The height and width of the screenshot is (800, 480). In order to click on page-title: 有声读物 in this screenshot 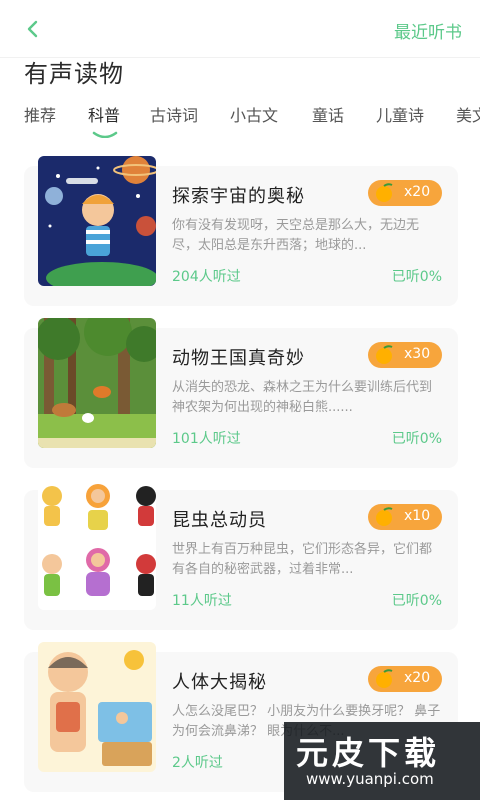, I will do `click(74, 74)`.